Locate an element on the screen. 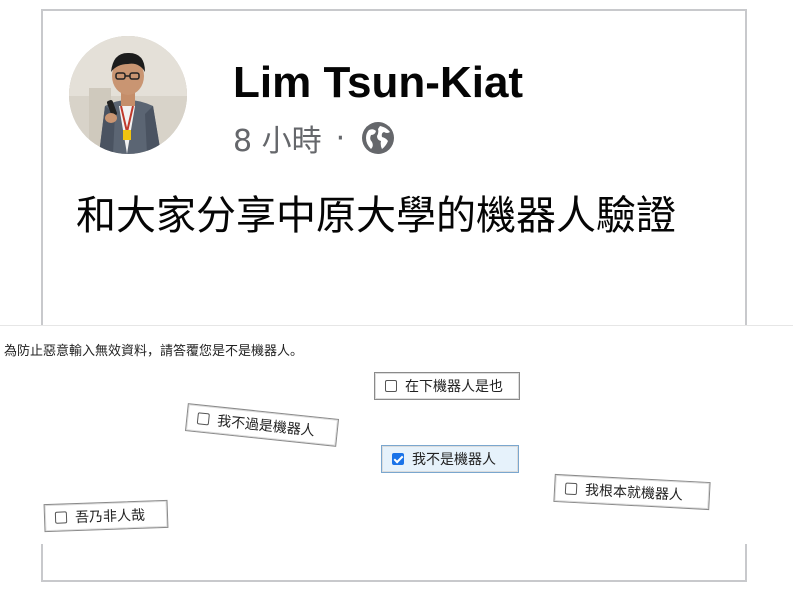 The width and height of the screenshot is (793, 597). captcha-option: 我不過是機器人 is located at coordinates (262, 425).